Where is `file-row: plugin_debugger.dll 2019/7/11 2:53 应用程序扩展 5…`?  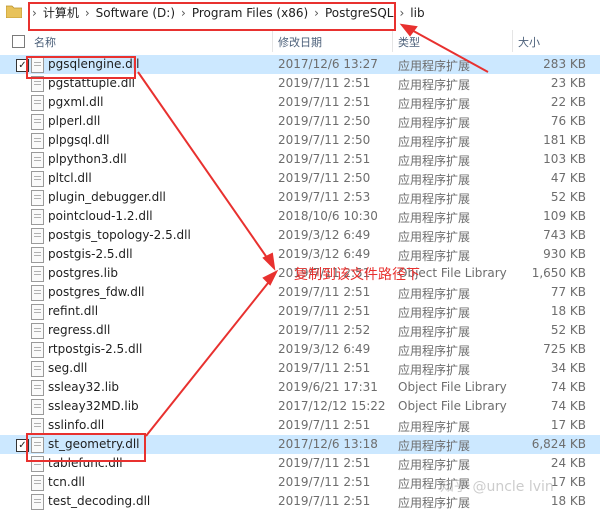 file-row: plugin_debugger.dll 2019/7/11 2:53 应用程序扩展 5… is located at coordinates (300, 197).